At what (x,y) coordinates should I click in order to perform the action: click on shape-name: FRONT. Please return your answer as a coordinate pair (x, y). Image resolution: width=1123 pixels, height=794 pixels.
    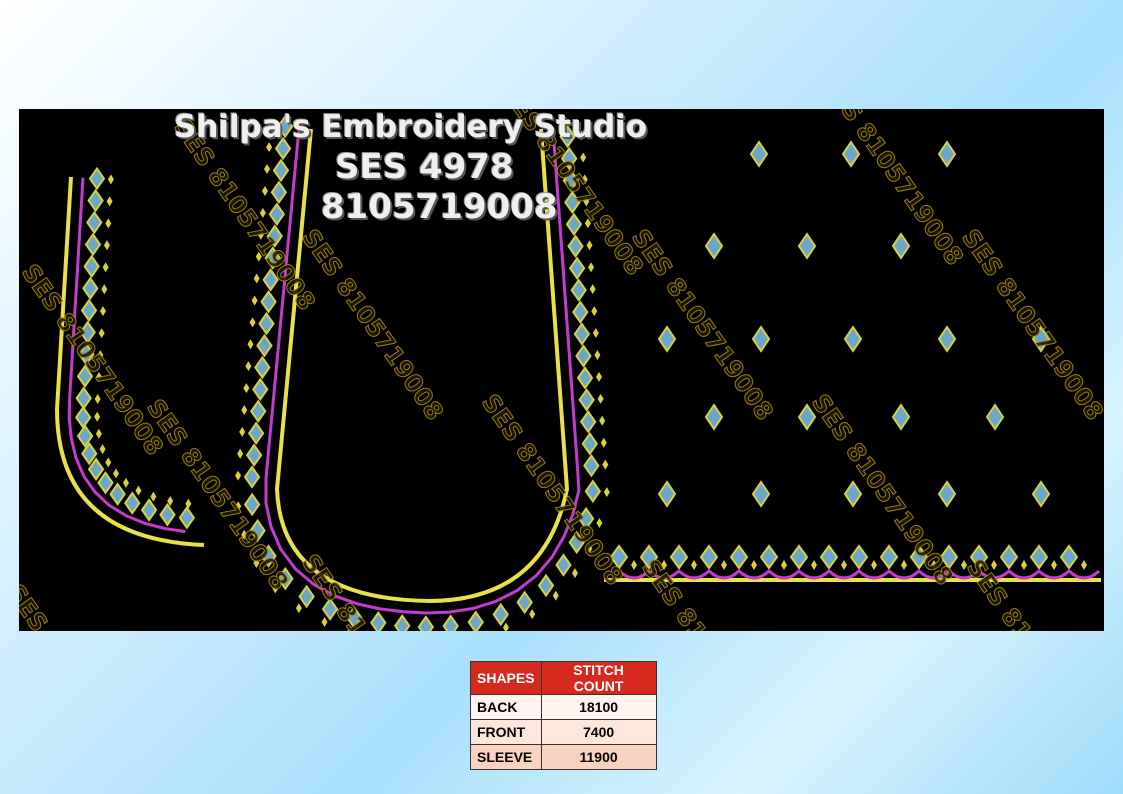
    Looking at the image, I should click on (506, 732).